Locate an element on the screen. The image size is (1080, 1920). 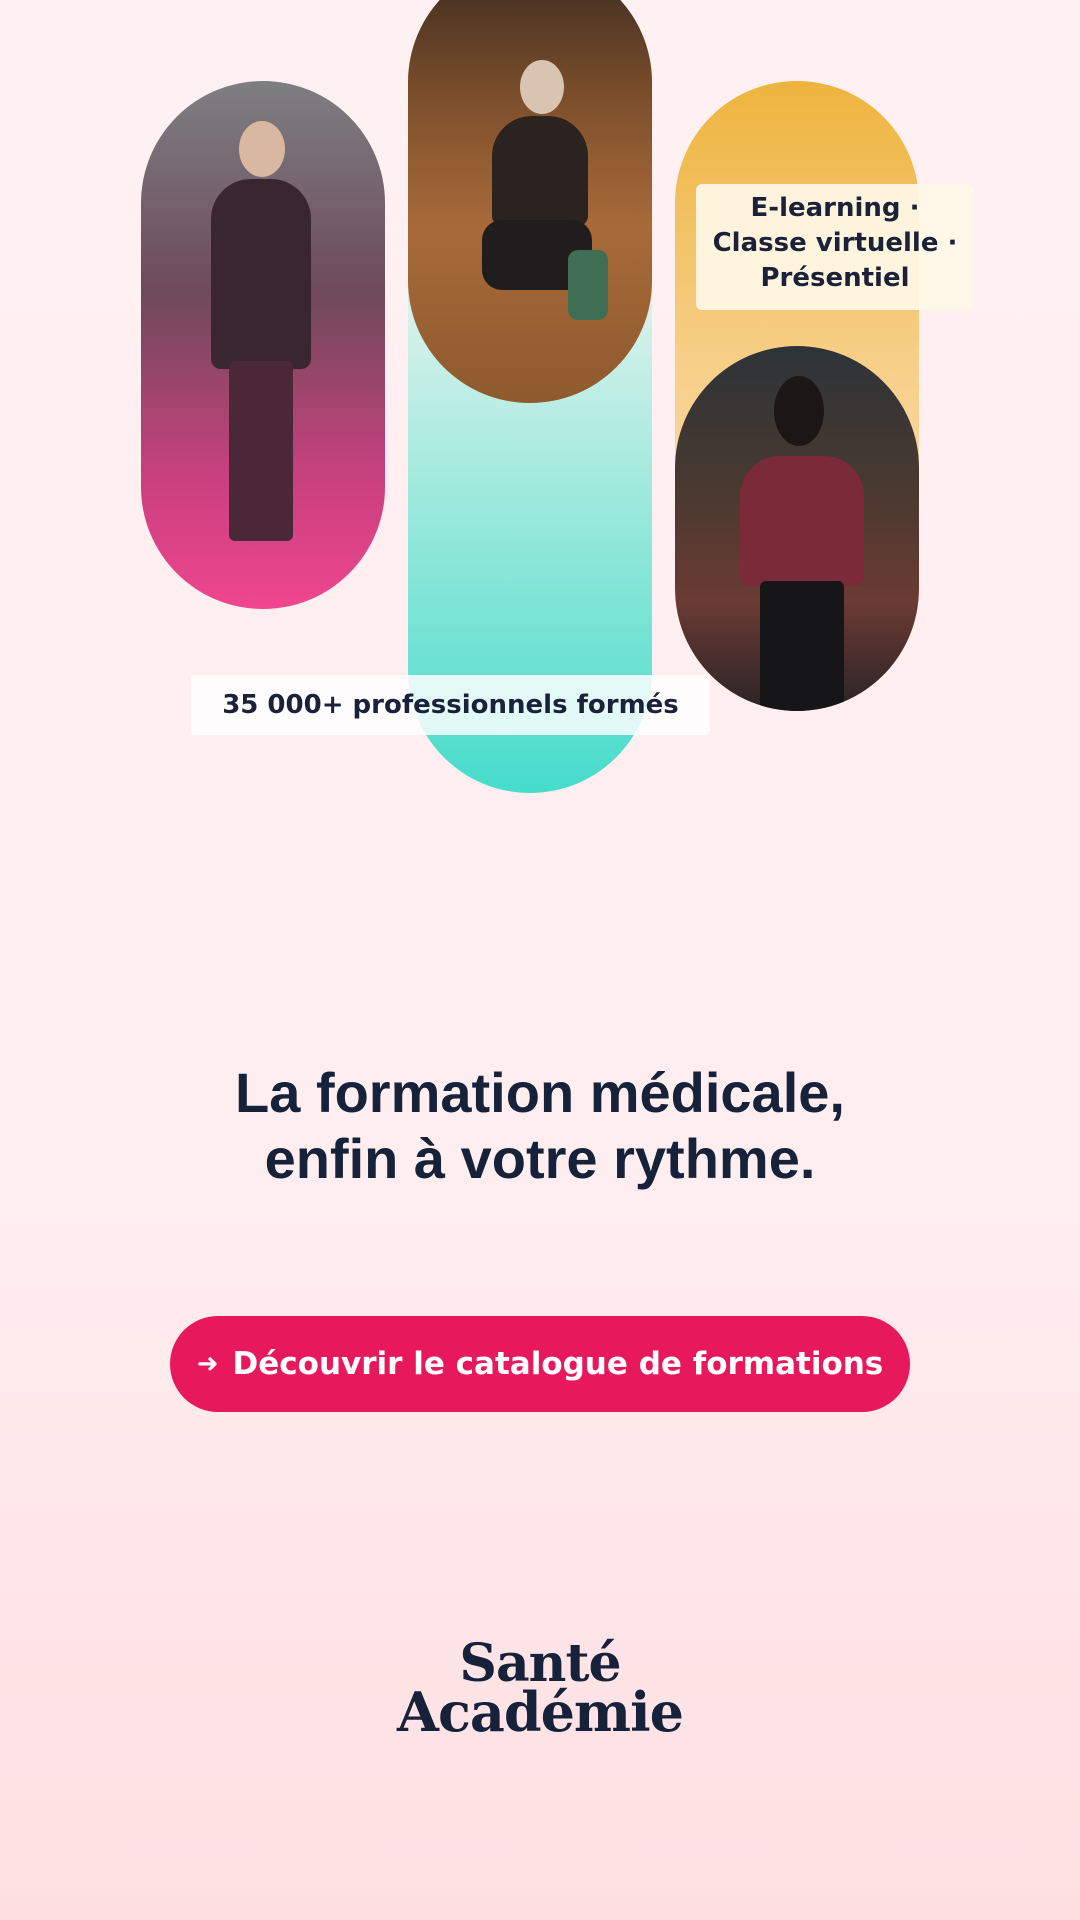
library-photo is located at coordinates (530, 201).